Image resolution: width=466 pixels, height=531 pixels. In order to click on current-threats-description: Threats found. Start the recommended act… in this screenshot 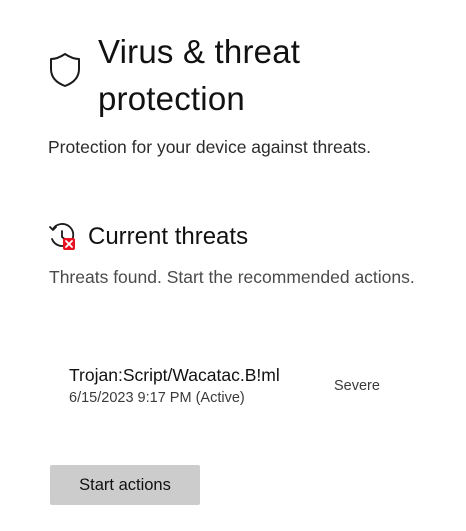, I will do `click(232, 277)`.